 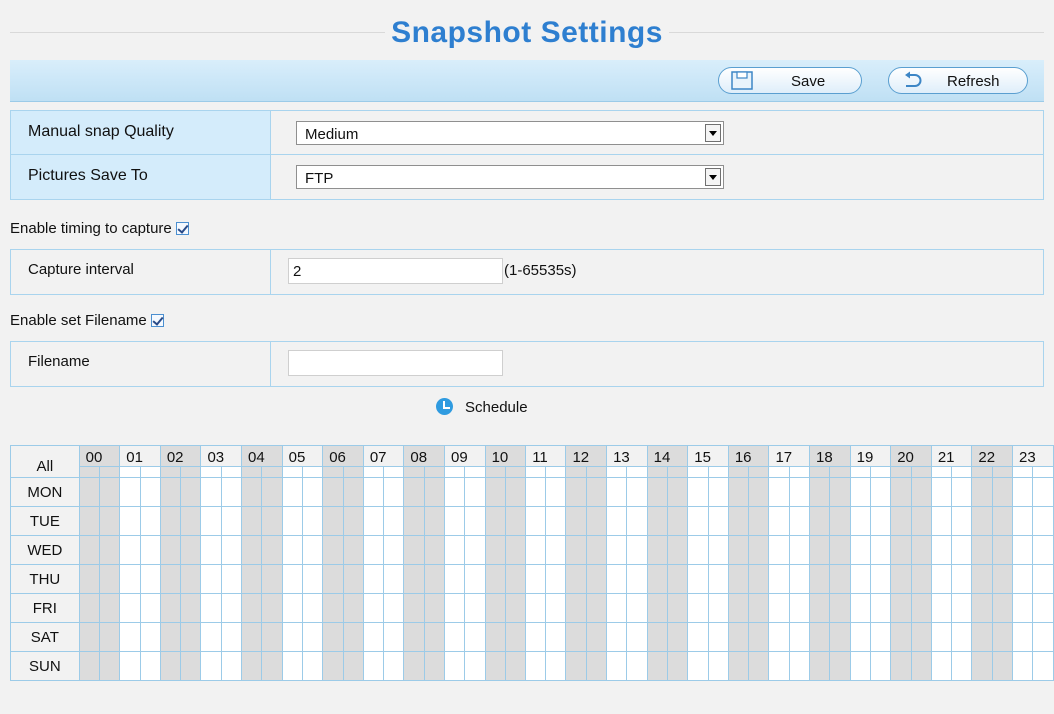 I want to click on day-label-fri: FRI, so click(x=45, y=608).